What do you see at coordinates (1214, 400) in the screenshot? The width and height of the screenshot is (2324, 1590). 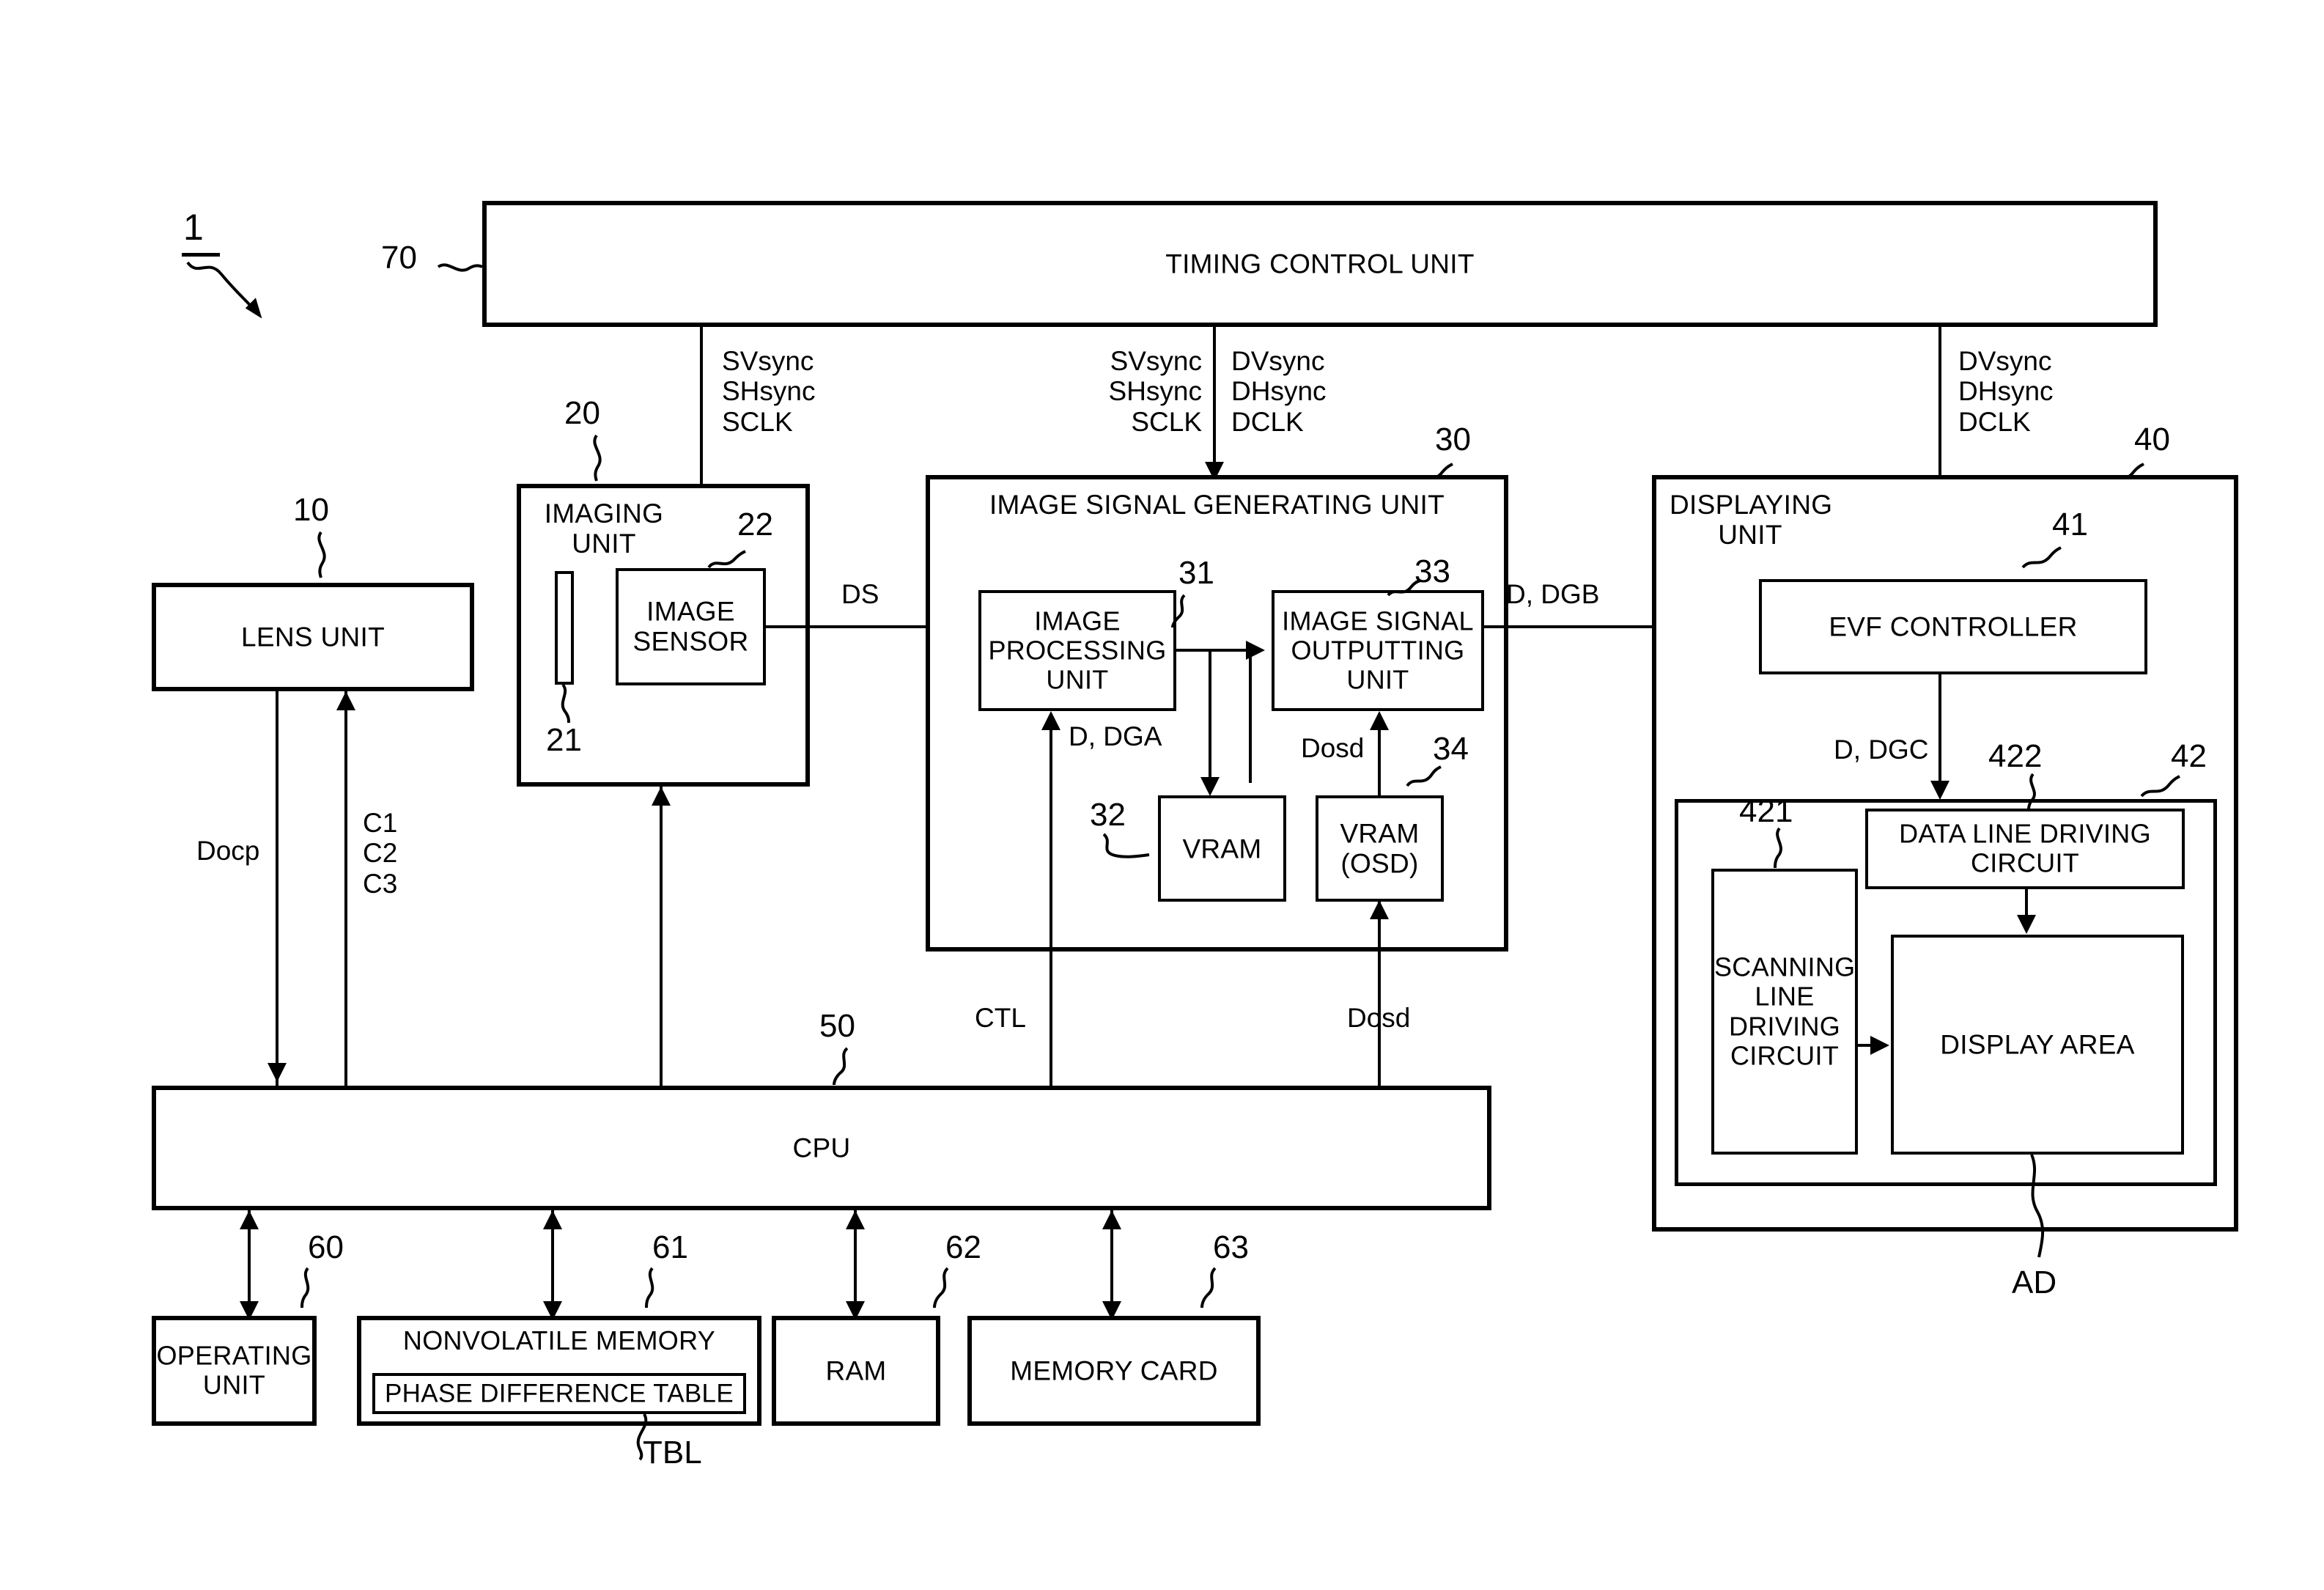 I see `timing-to-isgu-line` at bounding box center [1214, 400].